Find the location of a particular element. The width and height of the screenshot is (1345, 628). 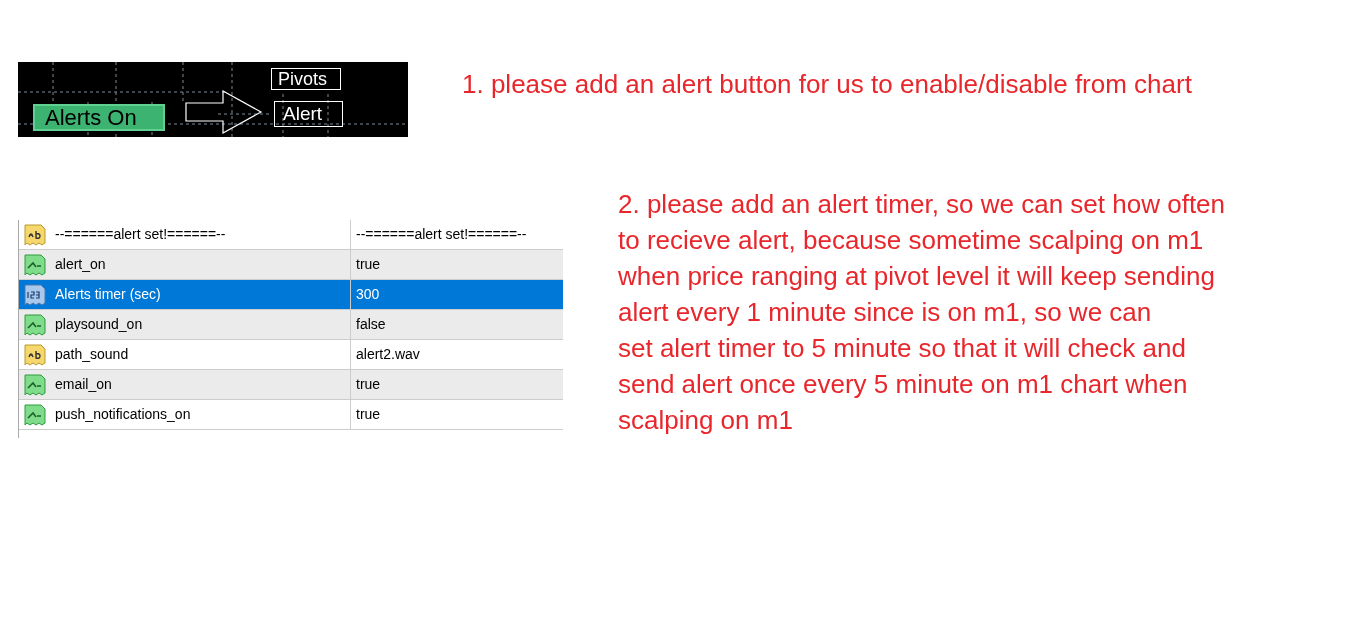

parameter-name: path_sound is located at coordinates (92, 354).